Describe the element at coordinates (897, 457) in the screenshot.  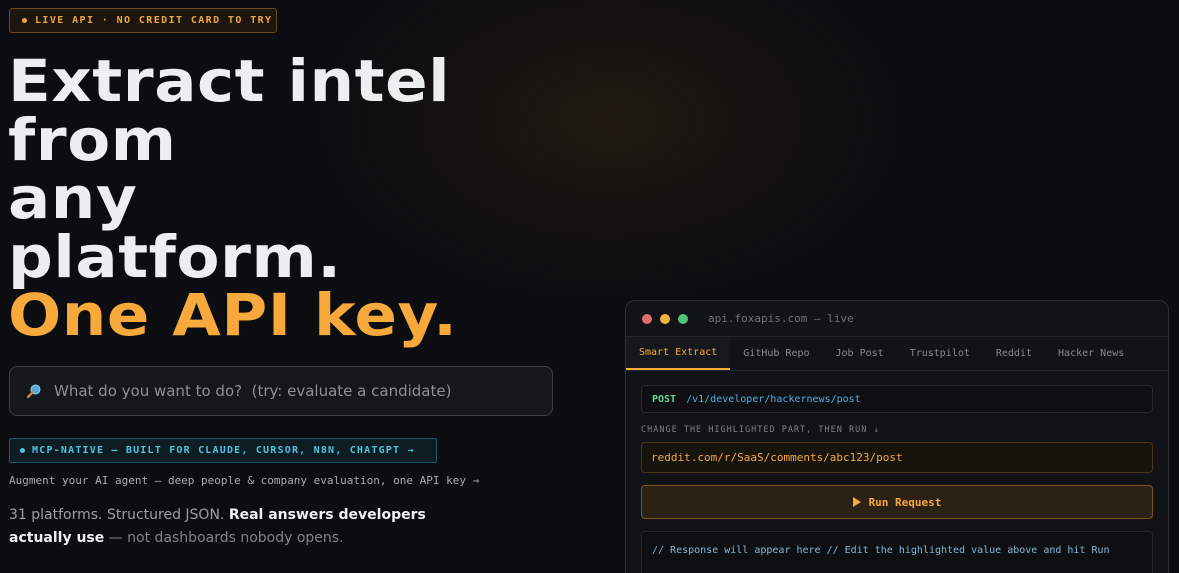
I see `target-url-input: reddit.com/r/SaaS/comments/abc123/post` at that location.